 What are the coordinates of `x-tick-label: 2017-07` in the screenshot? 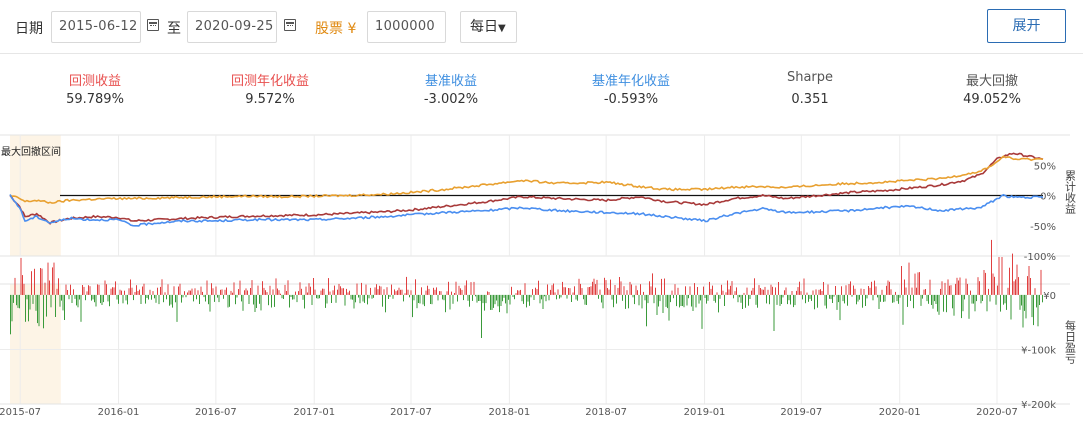 It's located at (411, 412).